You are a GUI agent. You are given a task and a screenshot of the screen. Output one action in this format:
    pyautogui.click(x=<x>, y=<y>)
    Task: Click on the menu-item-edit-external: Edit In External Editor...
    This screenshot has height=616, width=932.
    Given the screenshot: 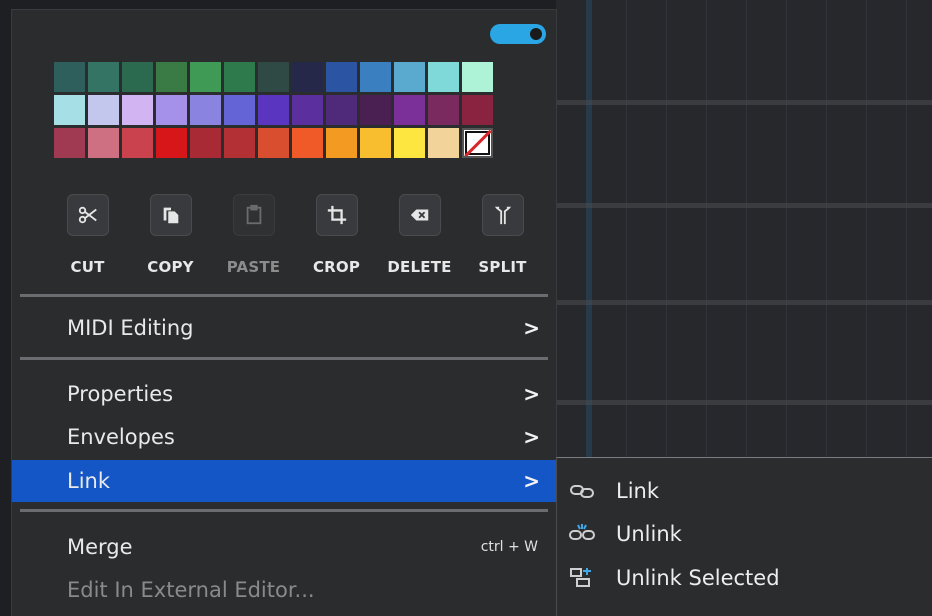 What is the action you would take?
    pyautogui.click(x=284, y=590)
    